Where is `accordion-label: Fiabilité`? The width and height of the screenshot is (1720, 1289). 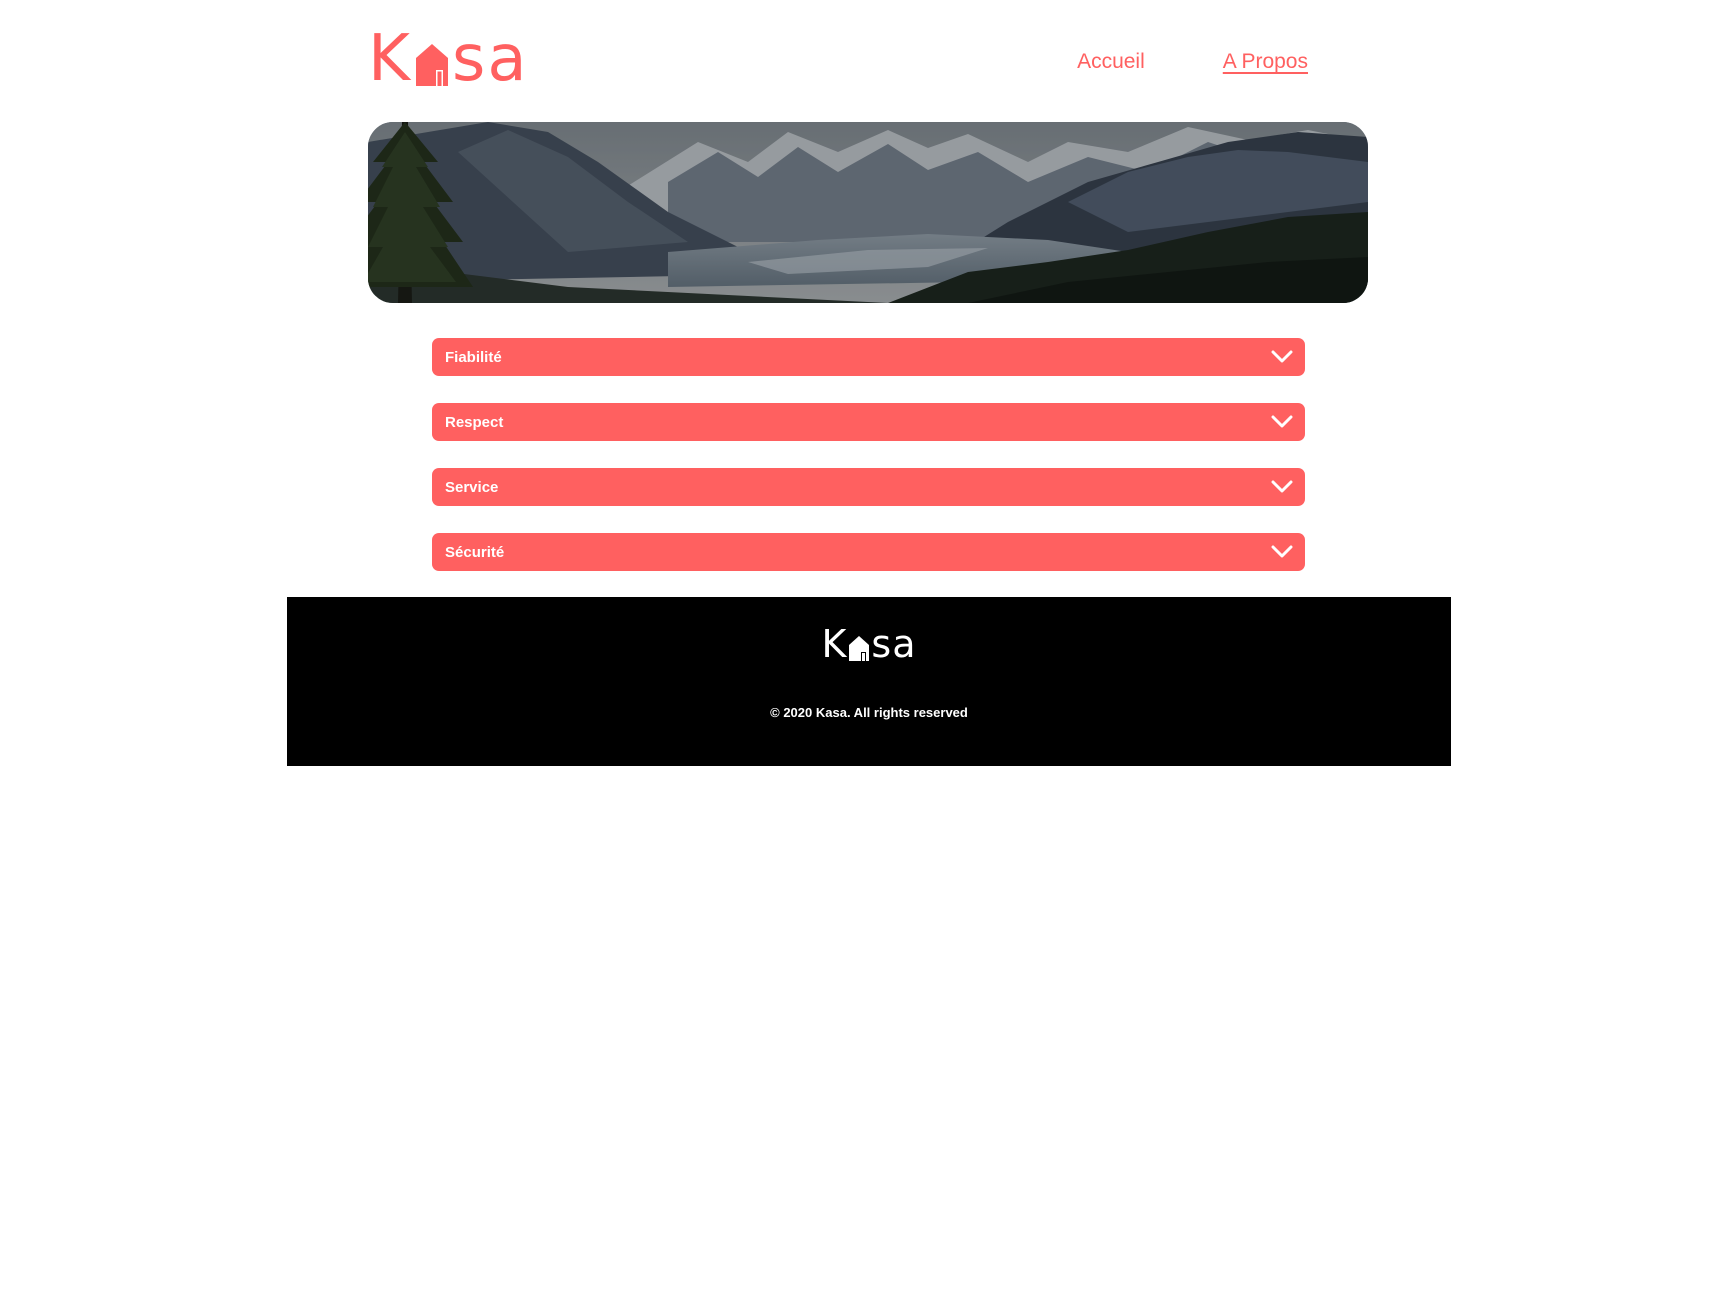
accordion-label: Fiabilité is located at coordinates (473, 357).